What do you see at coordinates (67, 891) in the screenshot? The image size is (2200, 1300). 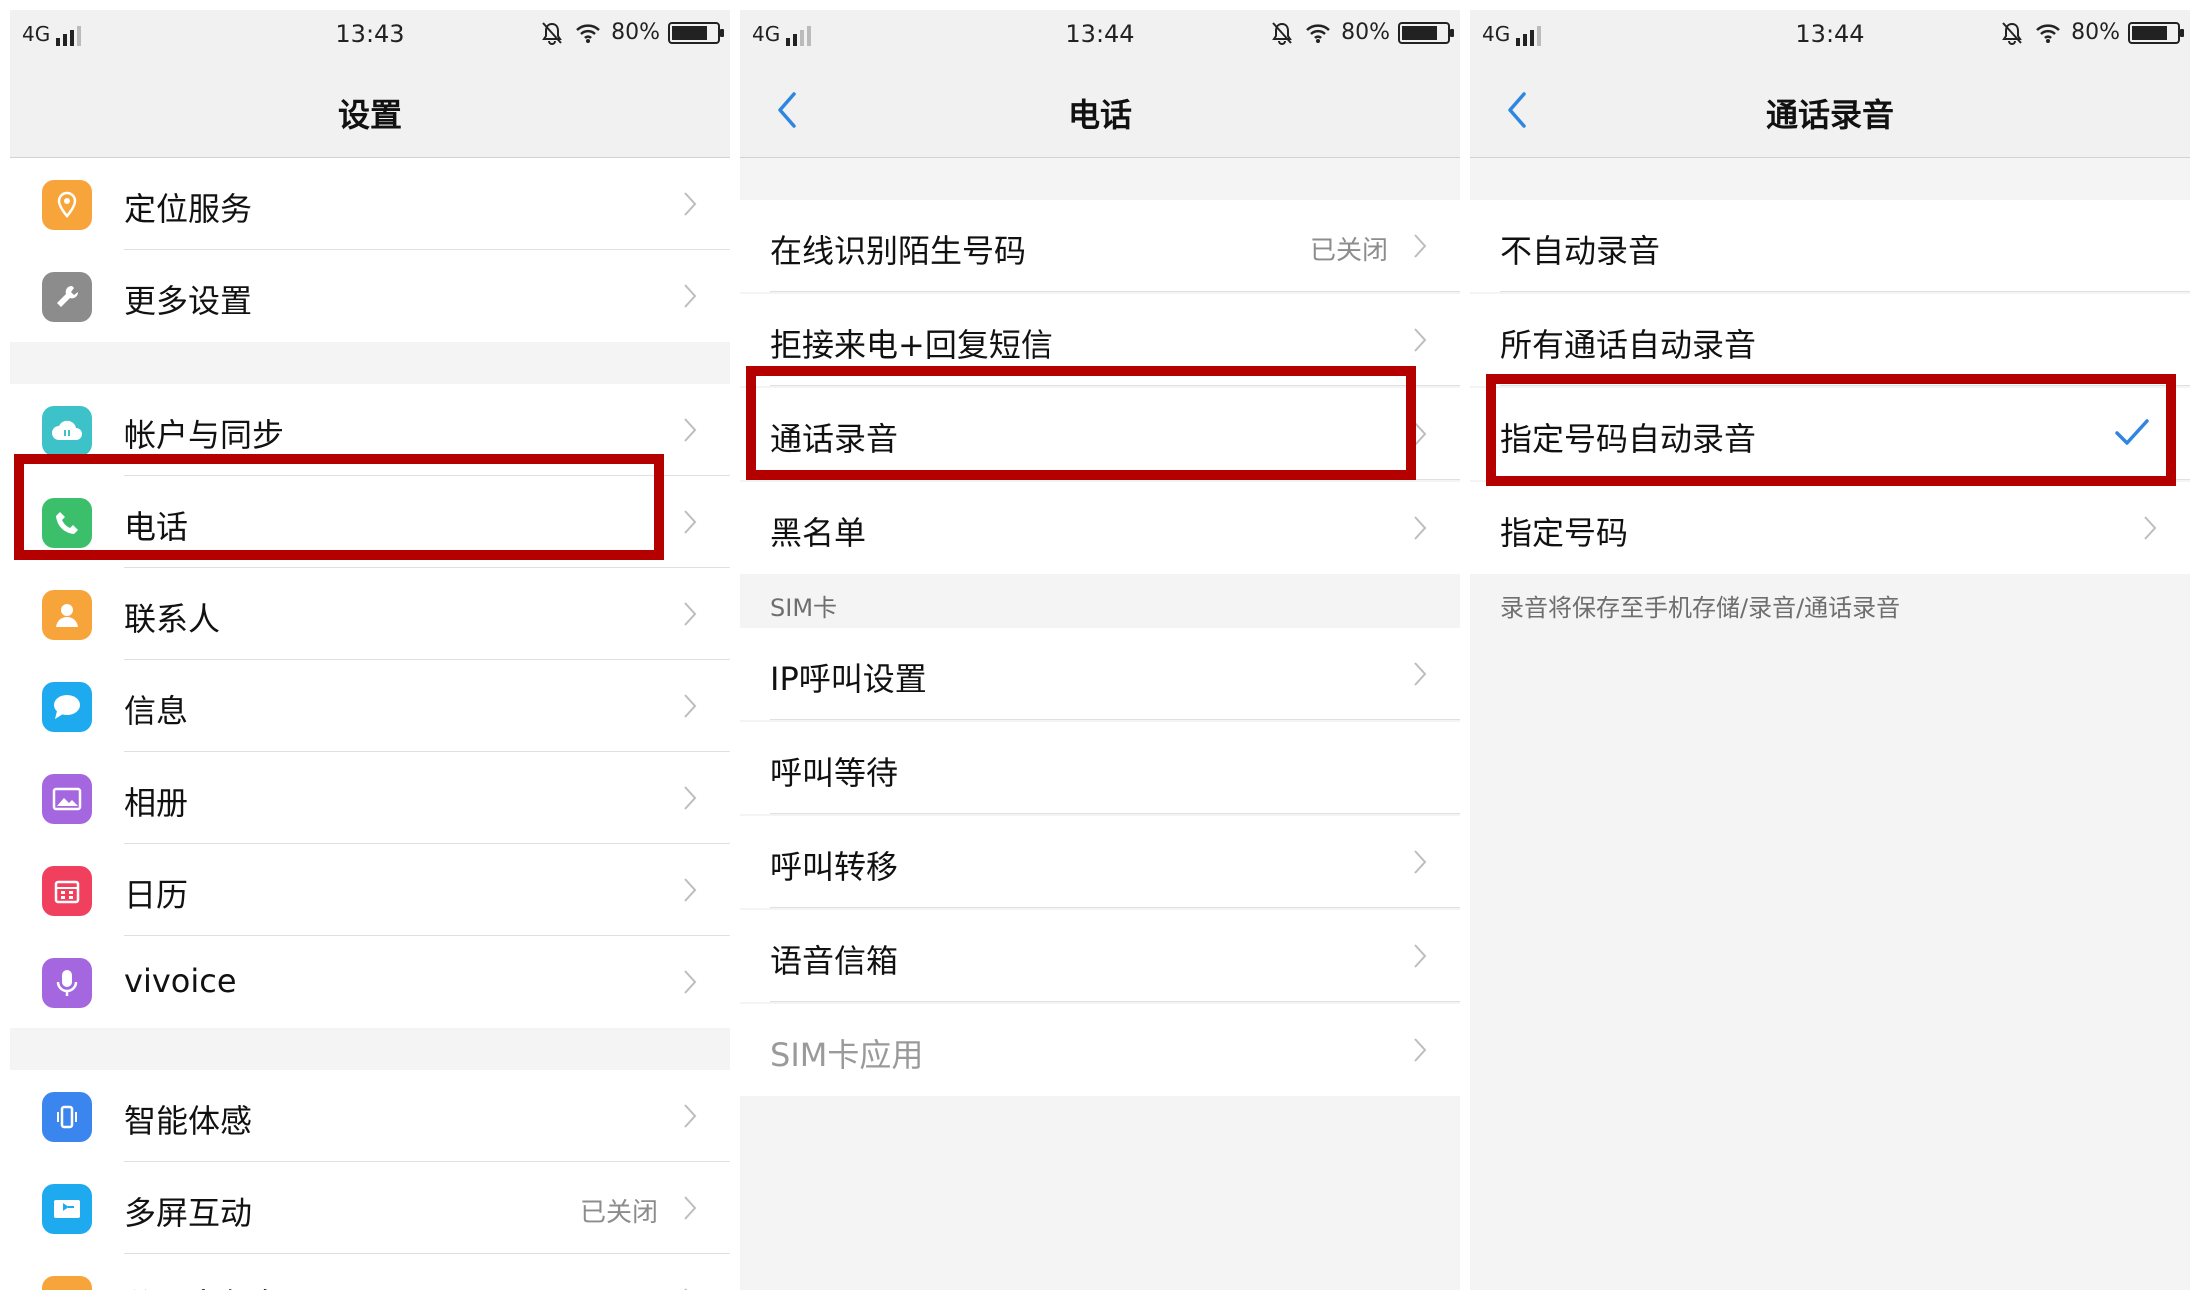 I see `calendar-icon` at bounding box center [67, 891].